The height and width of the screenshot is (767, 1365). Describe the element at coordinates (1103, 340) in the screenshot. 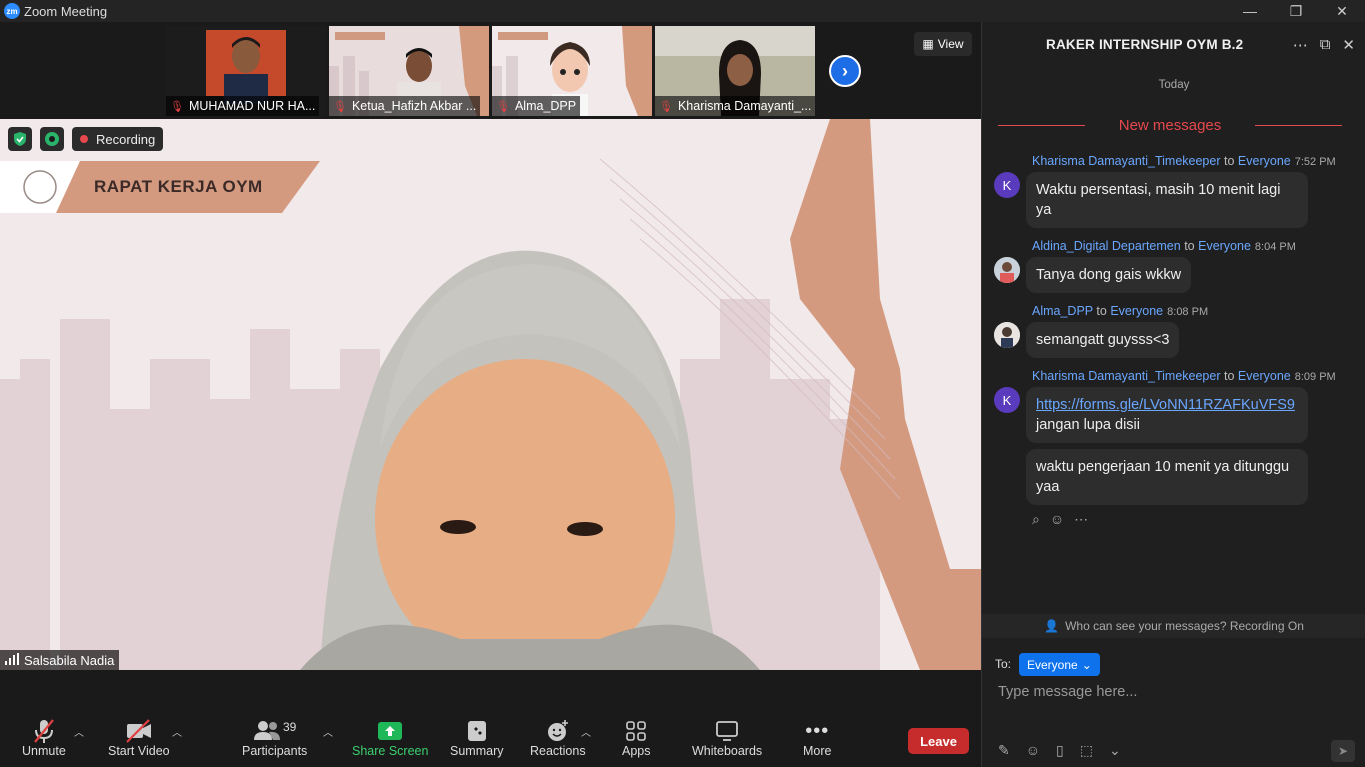

I see `message-bubble: semangatt guysss<3` at that location.